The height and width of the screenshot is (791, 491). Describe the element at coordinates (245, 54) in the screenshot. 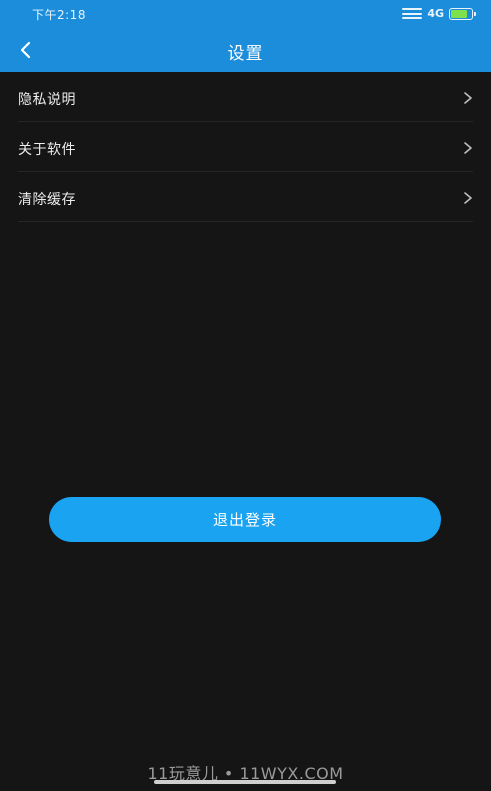

I see `page-title: 设置` at that location.